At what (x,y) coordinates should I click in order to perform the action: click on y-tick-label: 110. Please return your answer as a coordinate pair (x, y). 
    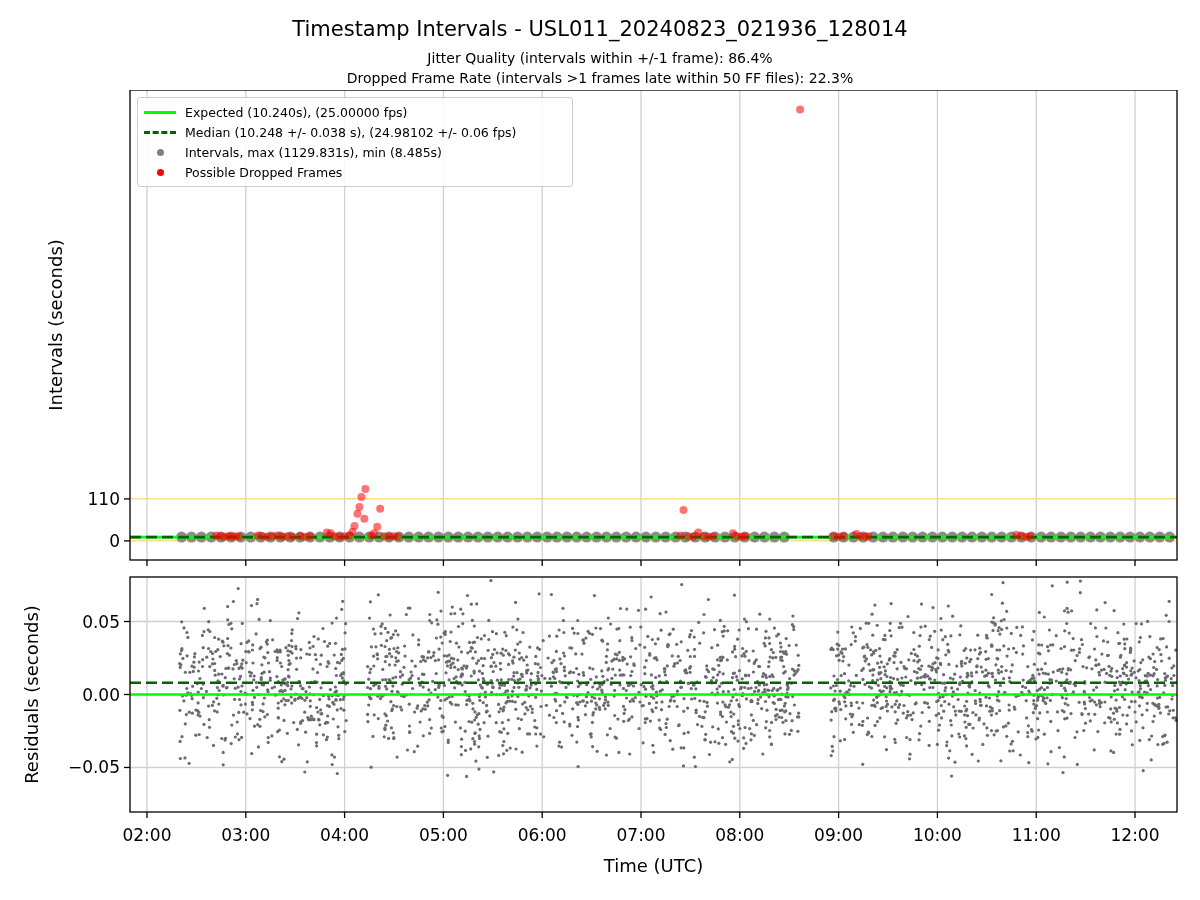
    Looking at the image, I should click on (103, 498).